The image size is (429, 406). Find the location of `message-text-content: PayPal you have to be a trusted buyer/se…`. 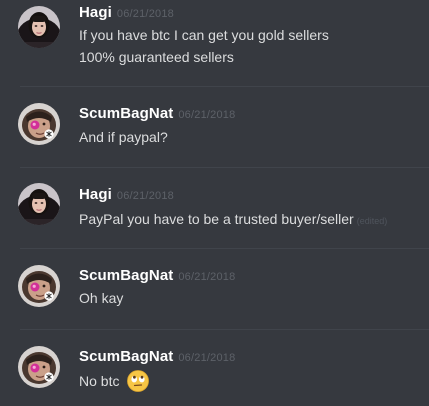

message-text-content: PayPal you have to be a trusted buyer/se… is located at coordinates (216, 219).